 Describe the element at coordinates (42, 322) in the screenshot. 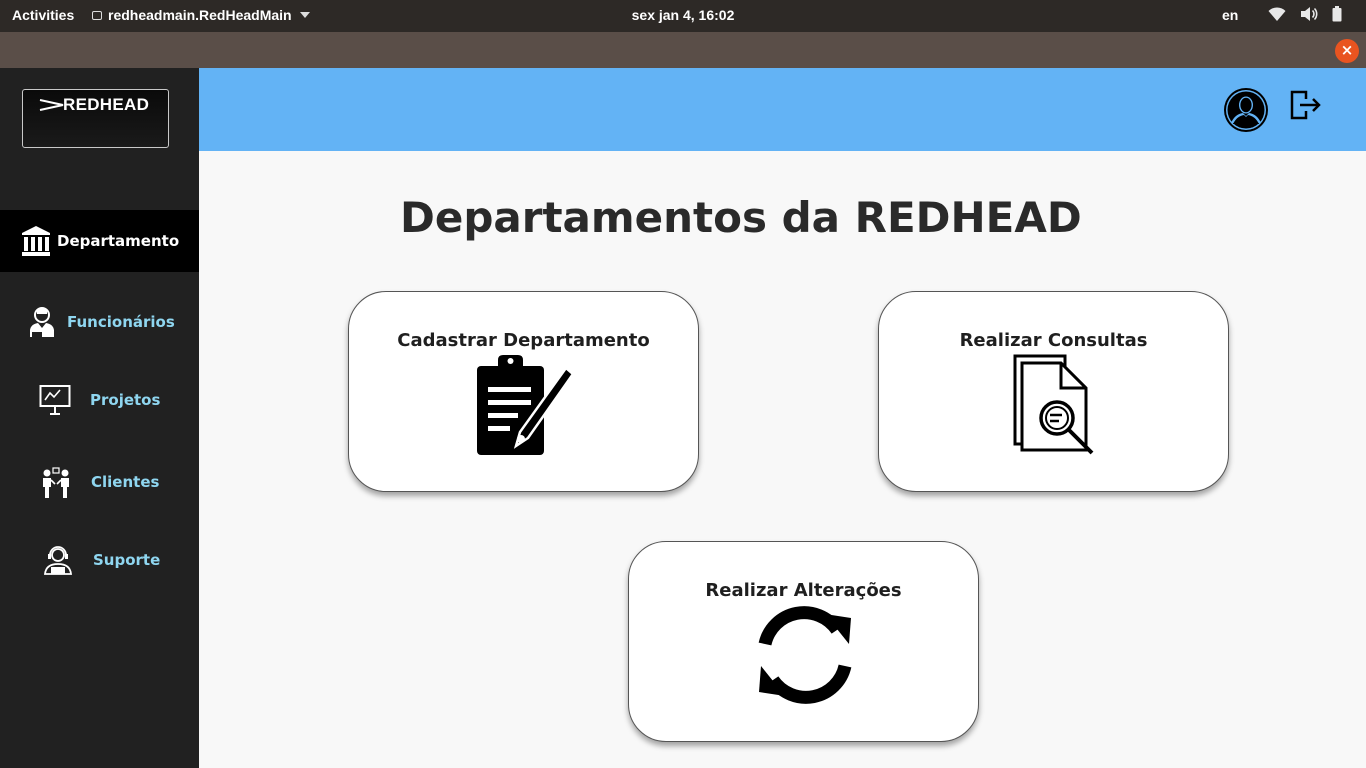

I see `employee-icon` at that location.